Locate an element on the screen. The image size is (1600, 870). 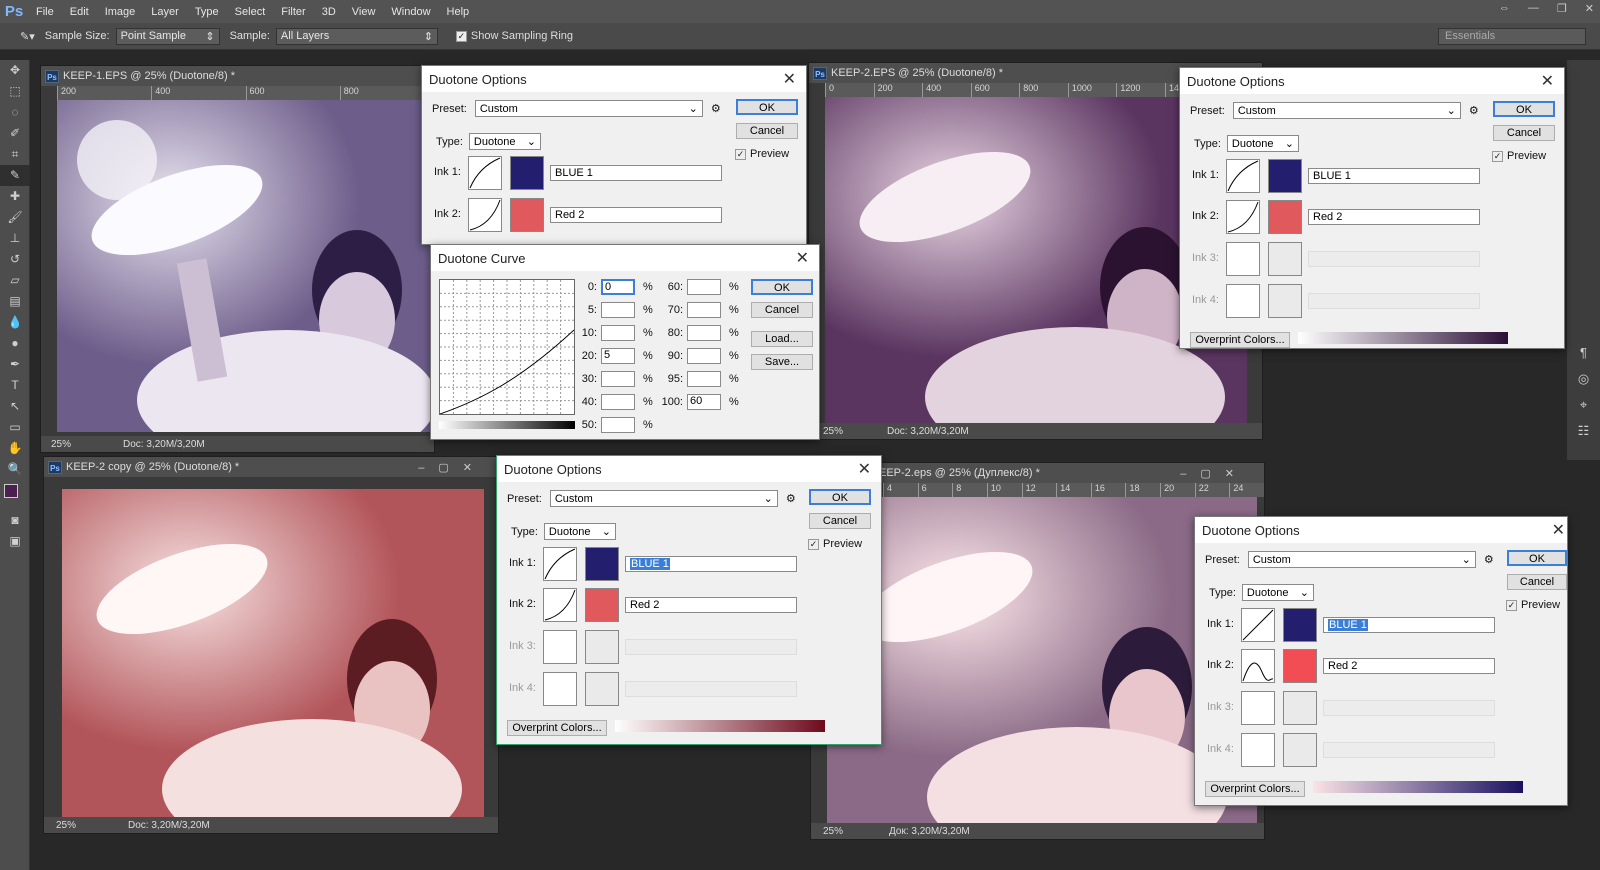
minimize-icon: — is located at coordinates (1533, 8).